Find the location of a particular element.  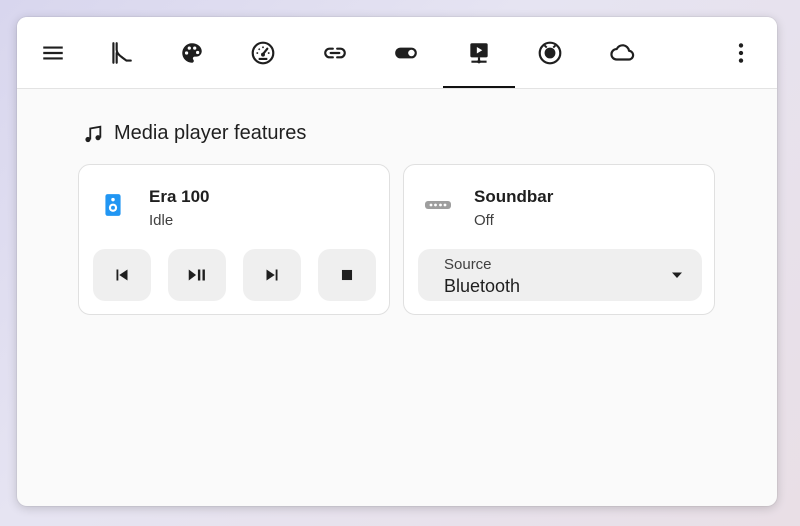

next-track-button is located at coordinates (272, 275).